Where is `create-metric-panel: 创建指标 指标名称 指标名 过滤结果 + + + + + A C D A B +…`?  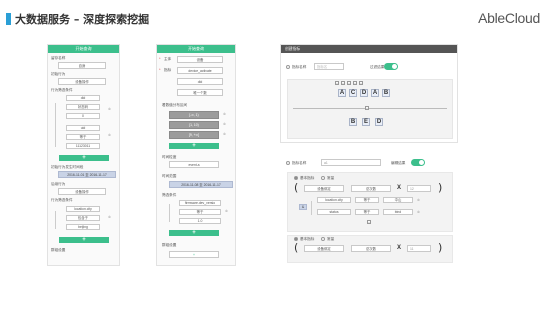
create-metric-panel: 创建指标 指标名称 指标名 过滤结果 + + + + + A C D A B +… is located at coordinates (369, 93).